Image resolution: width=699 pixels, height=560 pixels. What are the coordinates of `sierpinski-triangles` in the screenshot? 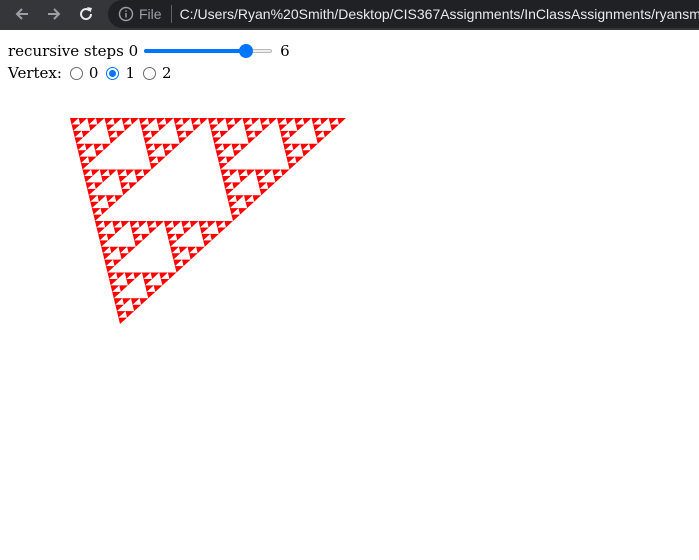 It's located at (208, 221).